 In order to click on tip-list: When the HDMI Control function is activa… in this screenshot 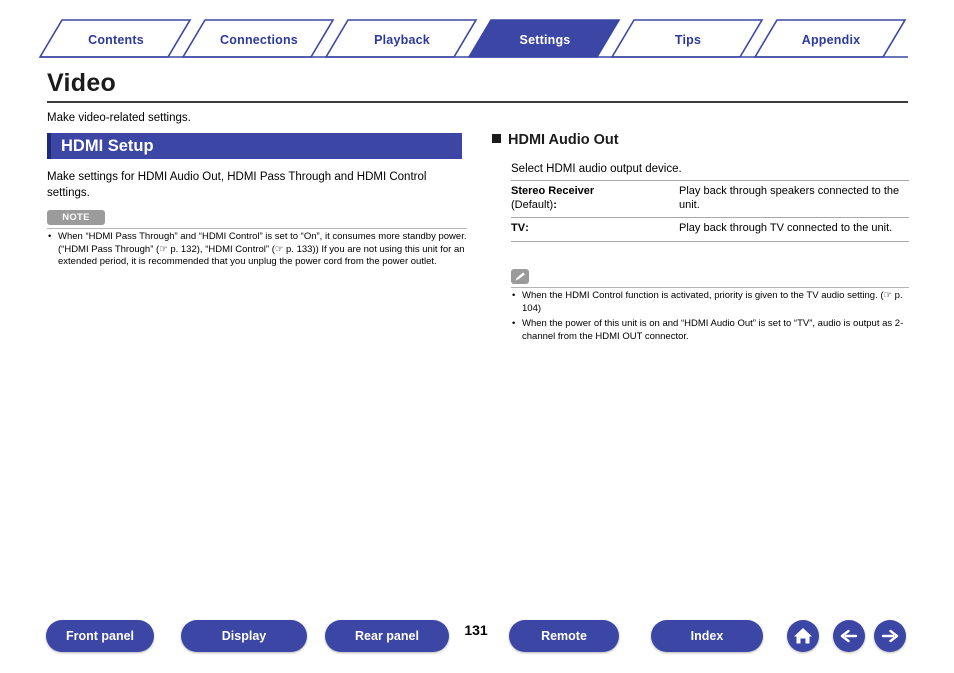, I will do `click(711, 318)`.